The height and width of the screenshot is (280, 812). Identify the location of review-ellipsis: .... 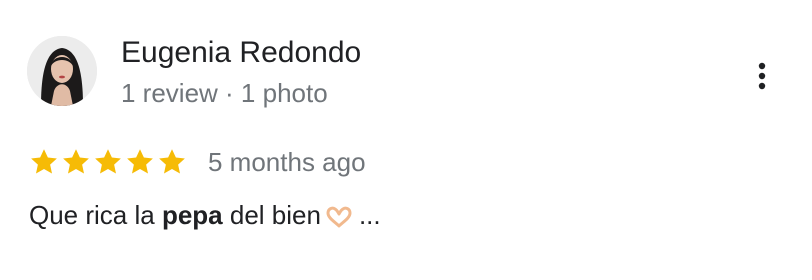
(370, 215).